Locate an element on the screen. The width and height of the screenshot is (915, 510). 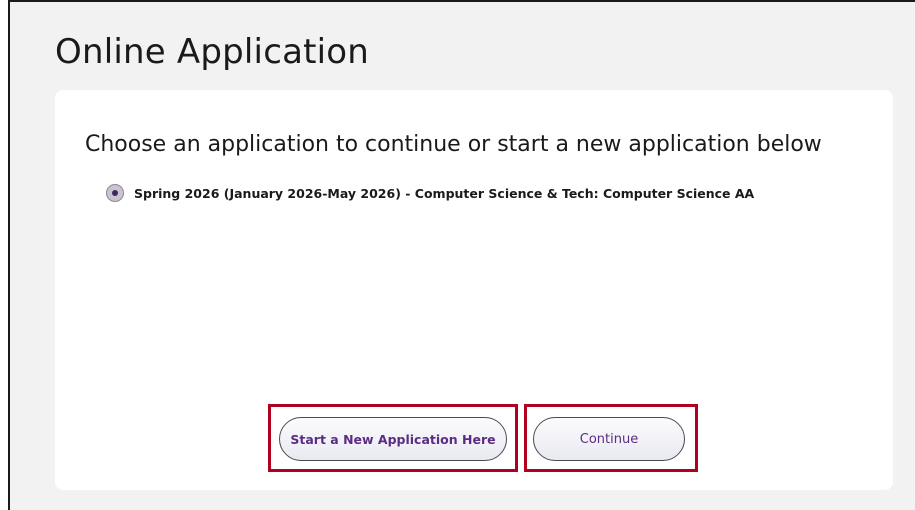
radio-dot is located at coordinates (115, 193).